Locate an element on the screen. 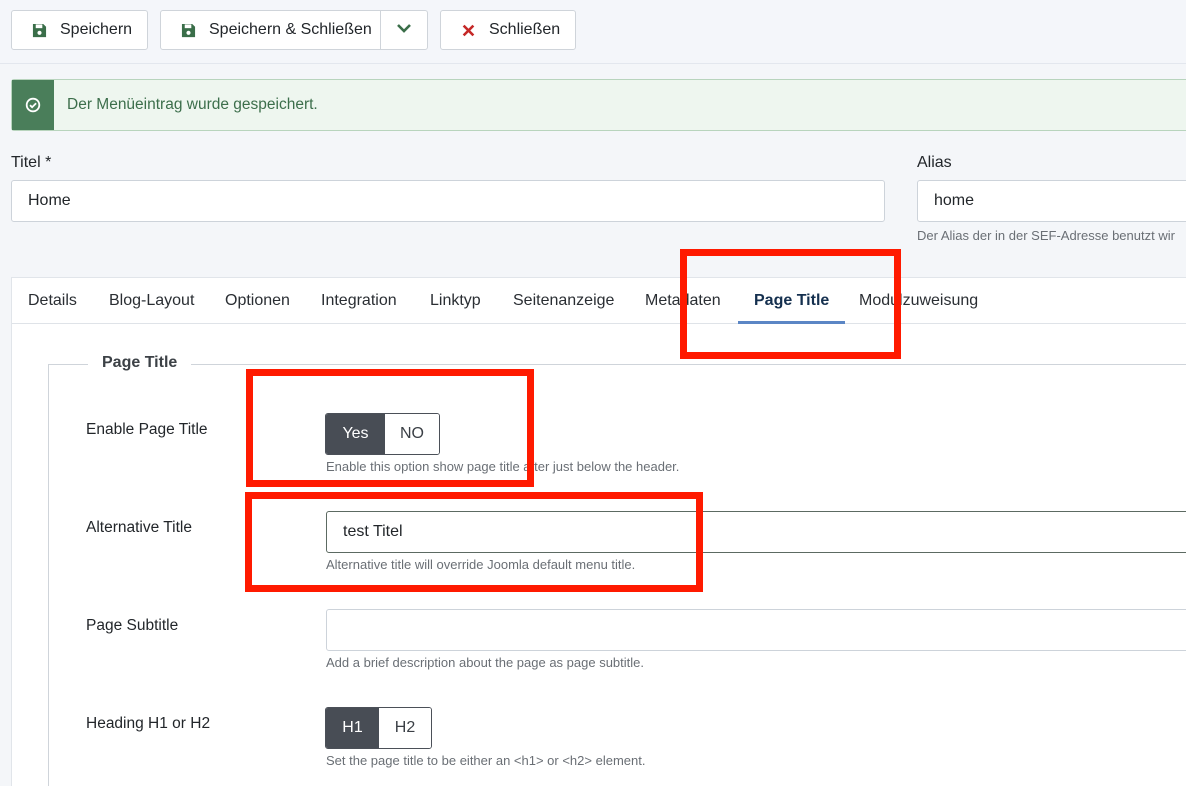  chevron-down-icon is located at coordinates (404, 30).